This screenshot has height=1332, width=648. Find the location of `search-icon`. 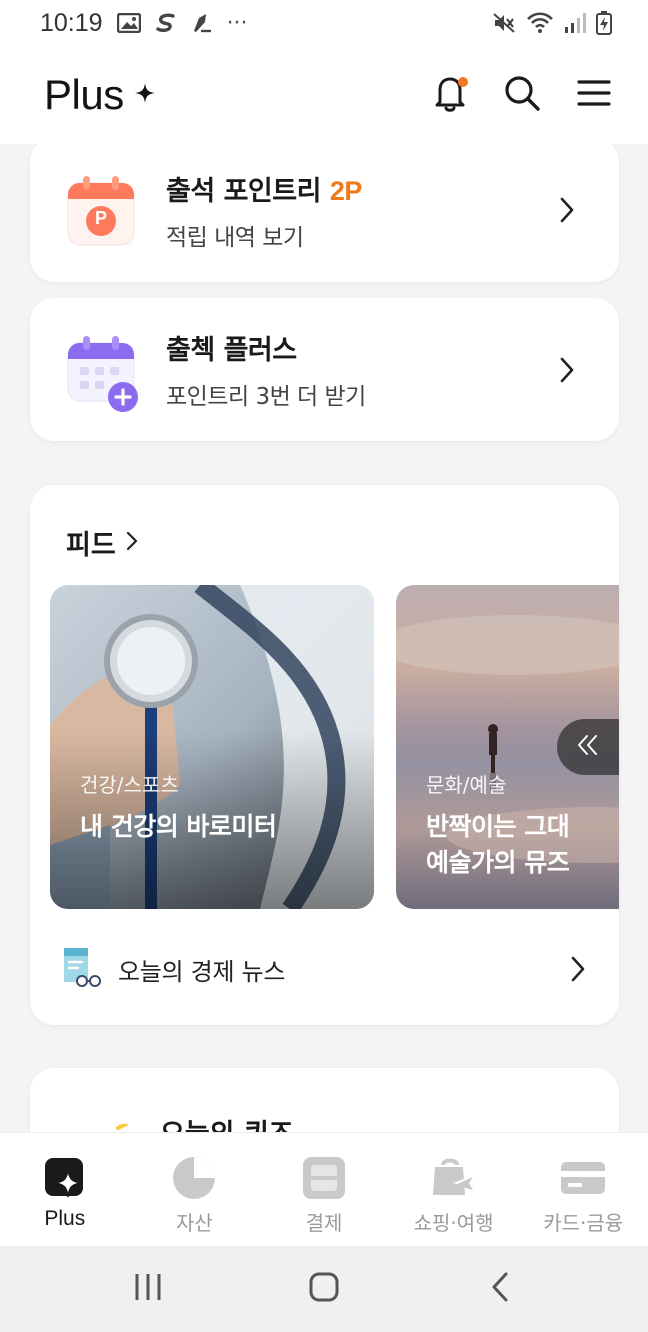

search-icon is located at coordinates (522, 95).